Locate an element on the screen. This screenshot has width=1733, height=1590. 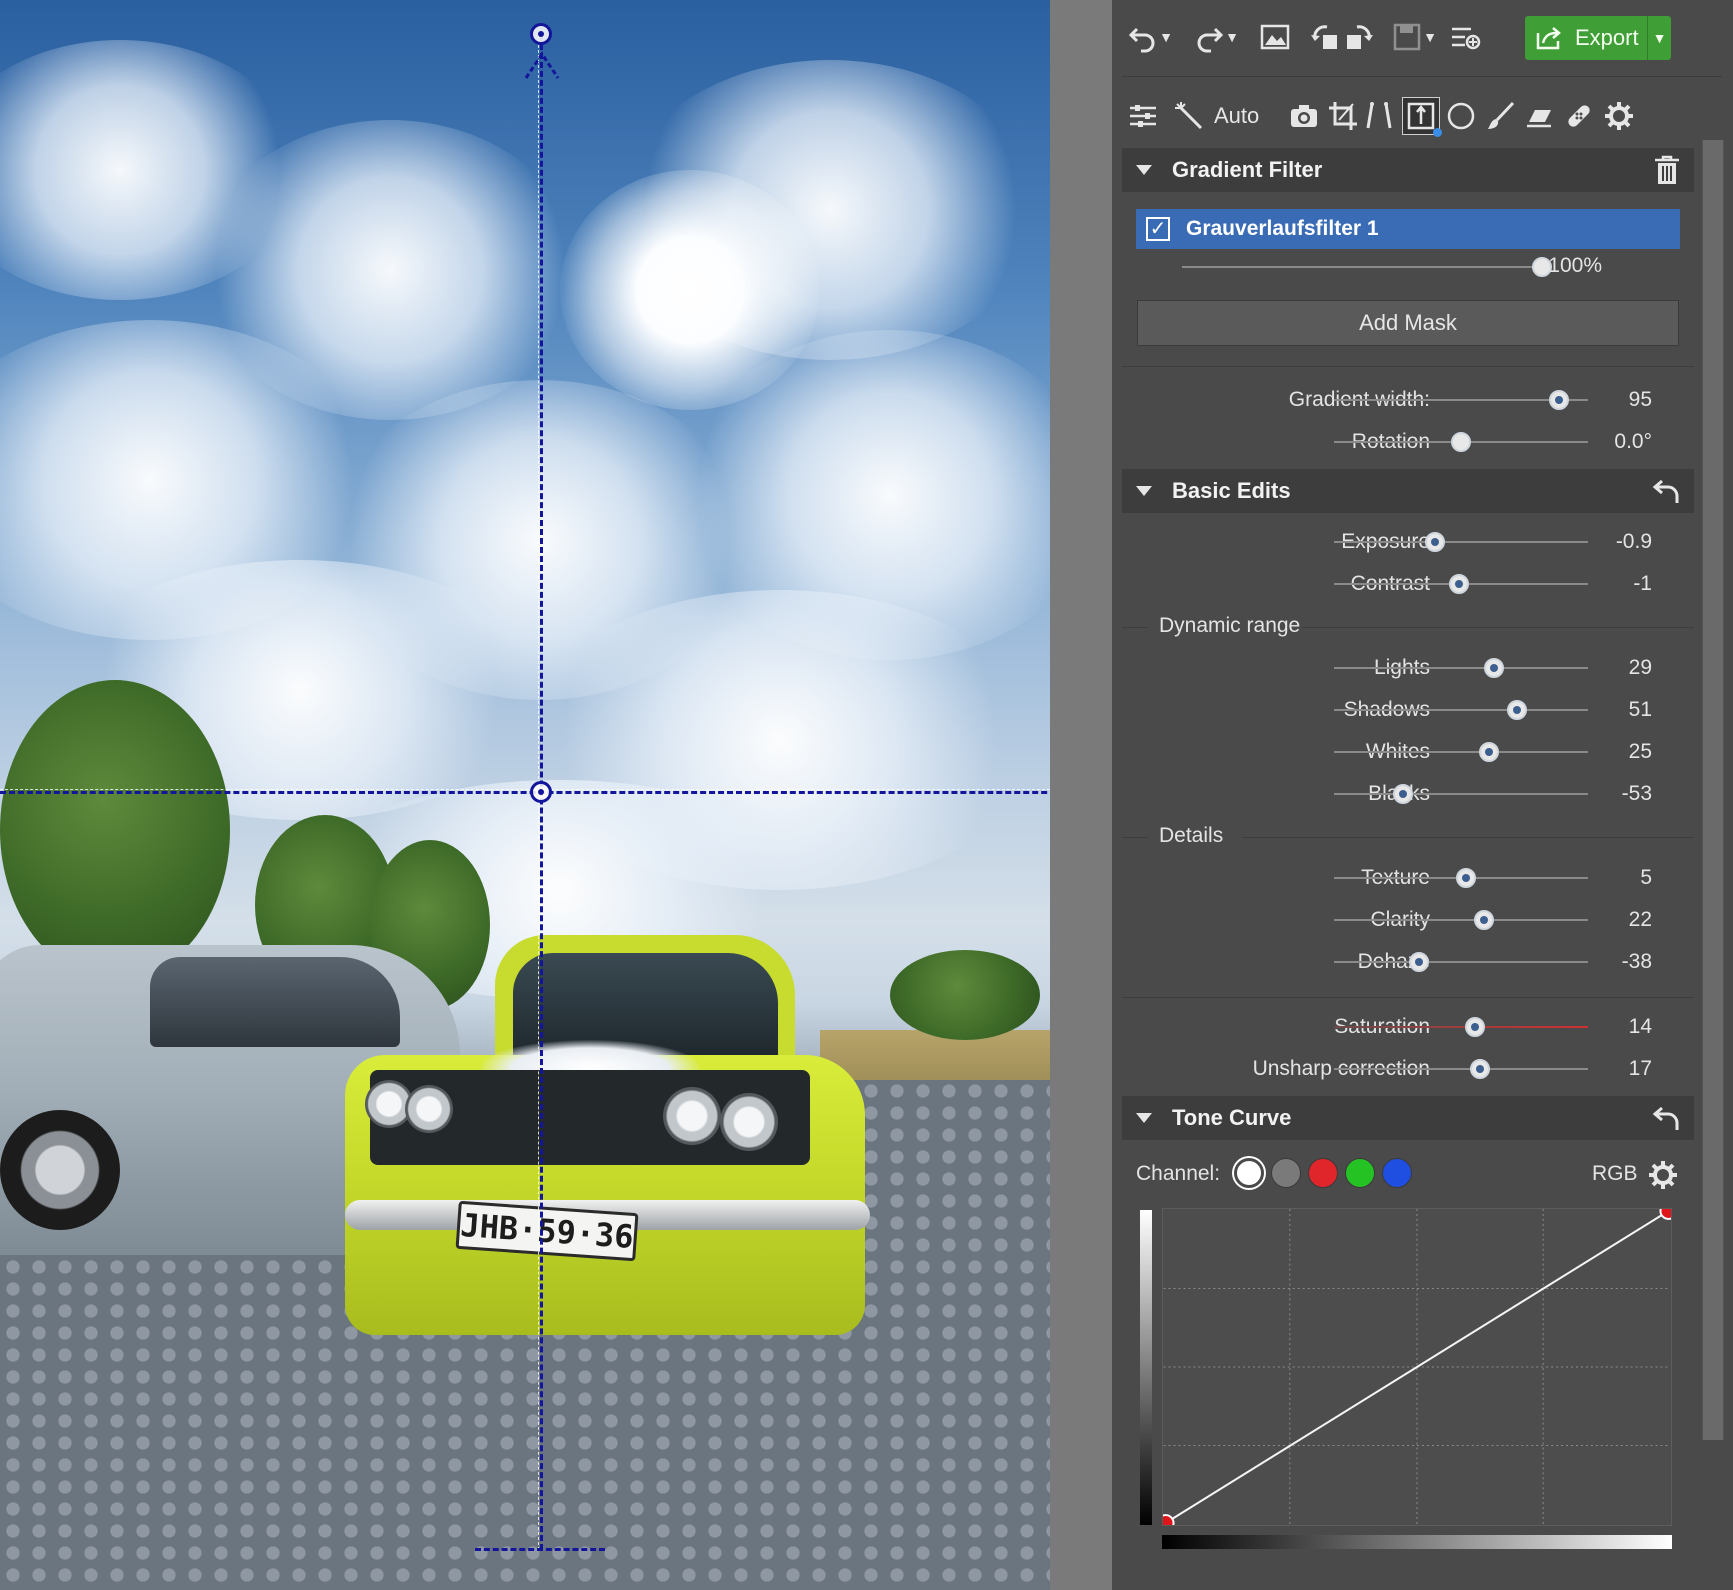
rotate-right-icon is located at coordinates (1359, 37).